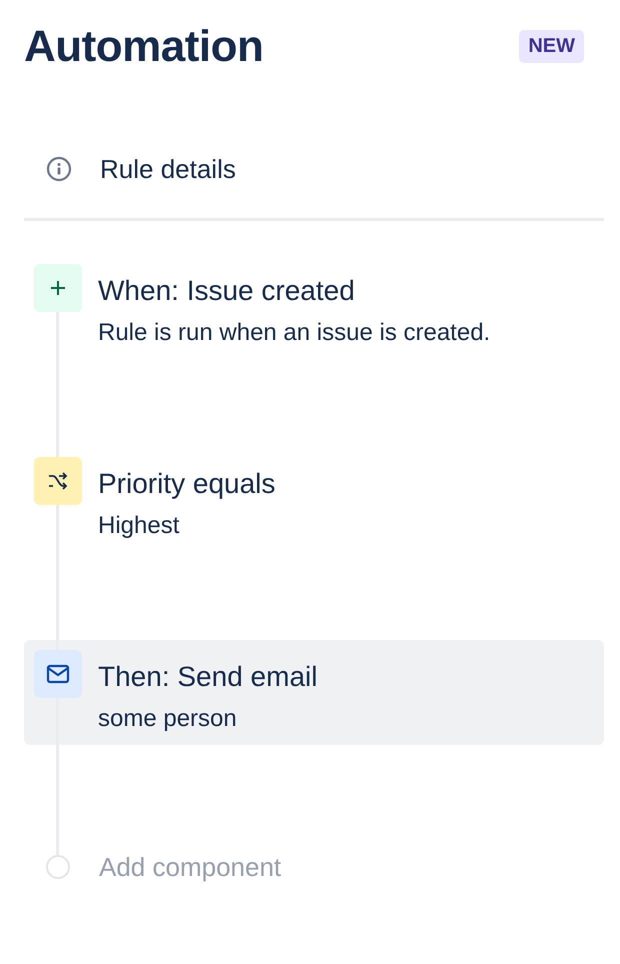 Image resolution: width=620 pixels, height=964 pixels. Describe the element at coordinates (139, 526) in the screenshot. I see `component-description: Highest` at that location.